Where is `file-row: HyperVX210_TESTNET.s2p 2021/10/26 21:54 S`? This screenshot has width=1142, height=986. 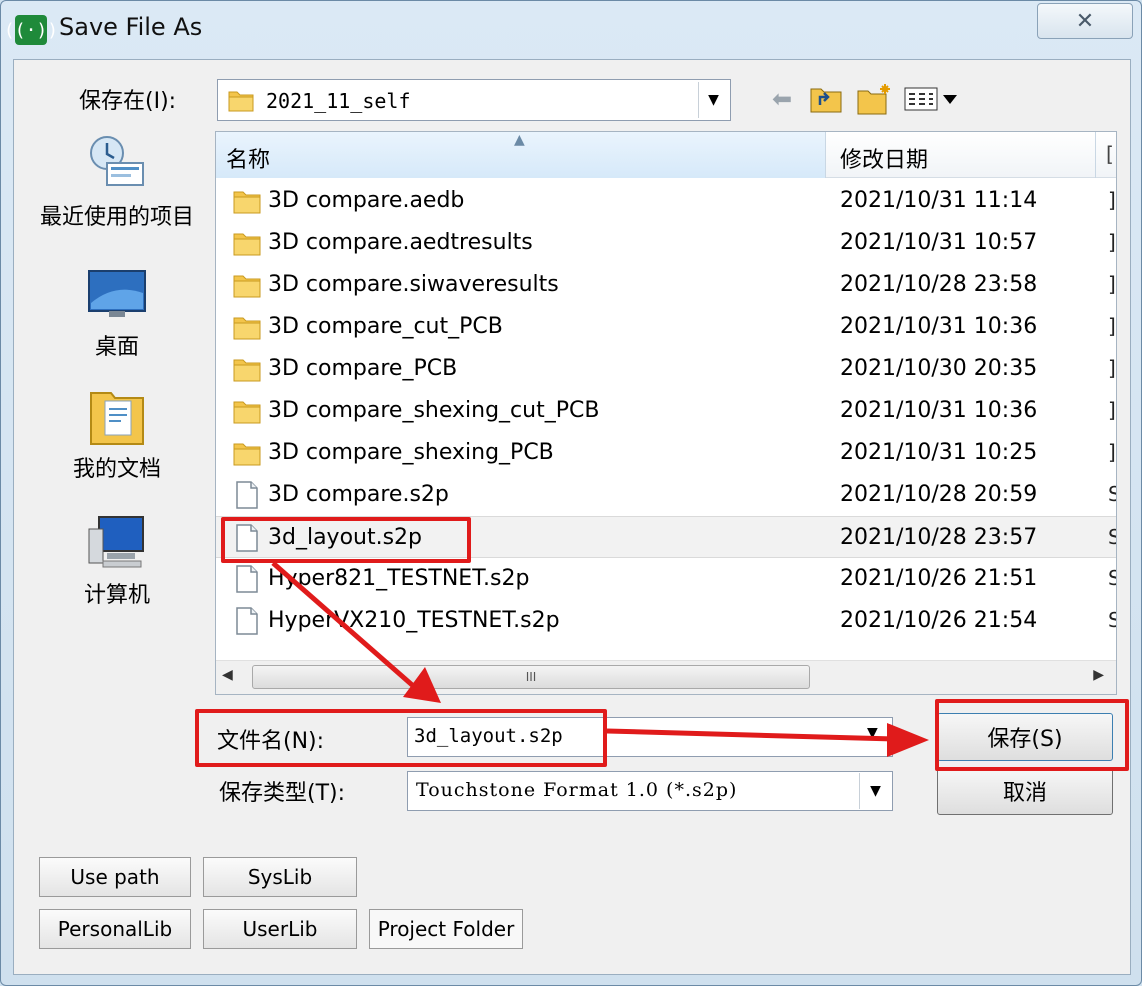
file-row: HyperVX210_TESTNET.s2p 2021/10/26 21:54 S is located at coordinates (666, 621).